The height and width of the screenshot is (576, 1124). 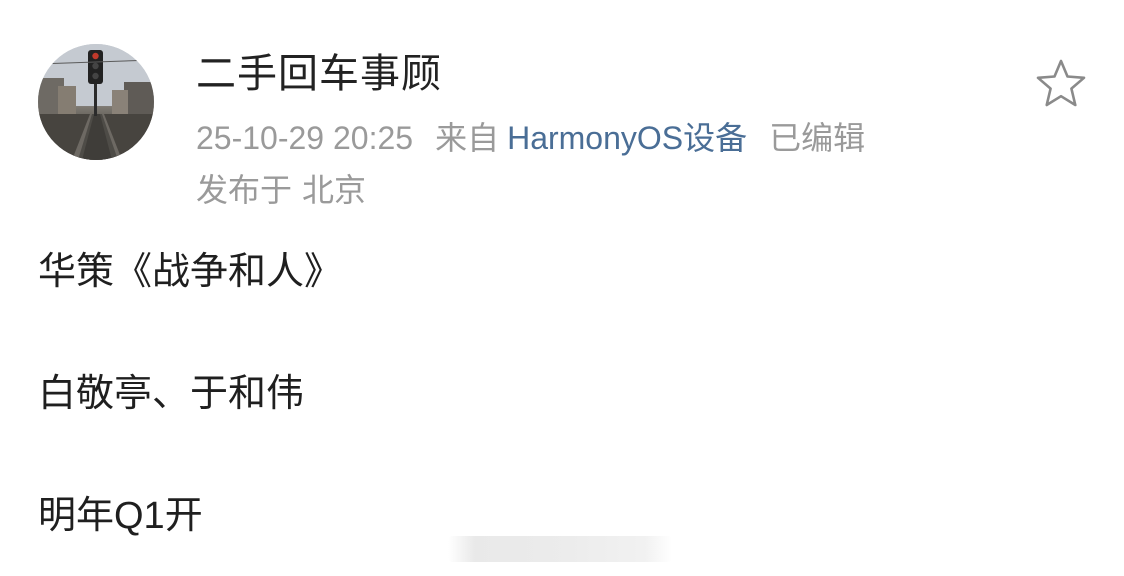 What do you see at coordinates (817, 138) in the screenshot?
I see `edited-label: 已编辑` at bounding box center [817, 138].